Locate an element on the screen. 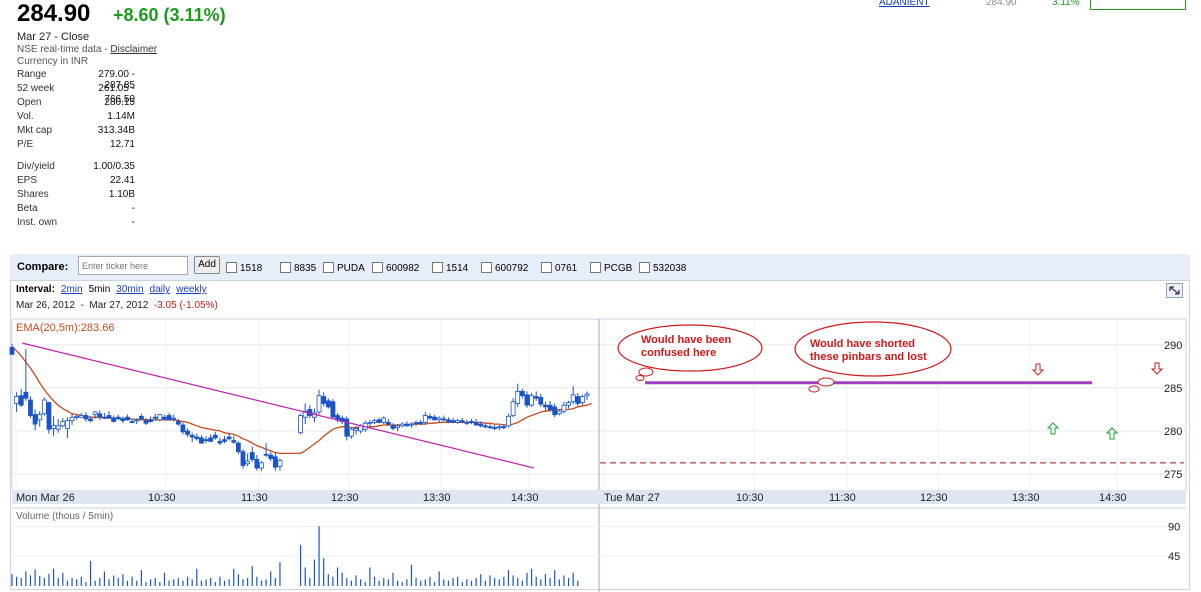 This screenshot has width=1201, height=592. callout-text: Would have shorted is located at coordinates (862, 344).